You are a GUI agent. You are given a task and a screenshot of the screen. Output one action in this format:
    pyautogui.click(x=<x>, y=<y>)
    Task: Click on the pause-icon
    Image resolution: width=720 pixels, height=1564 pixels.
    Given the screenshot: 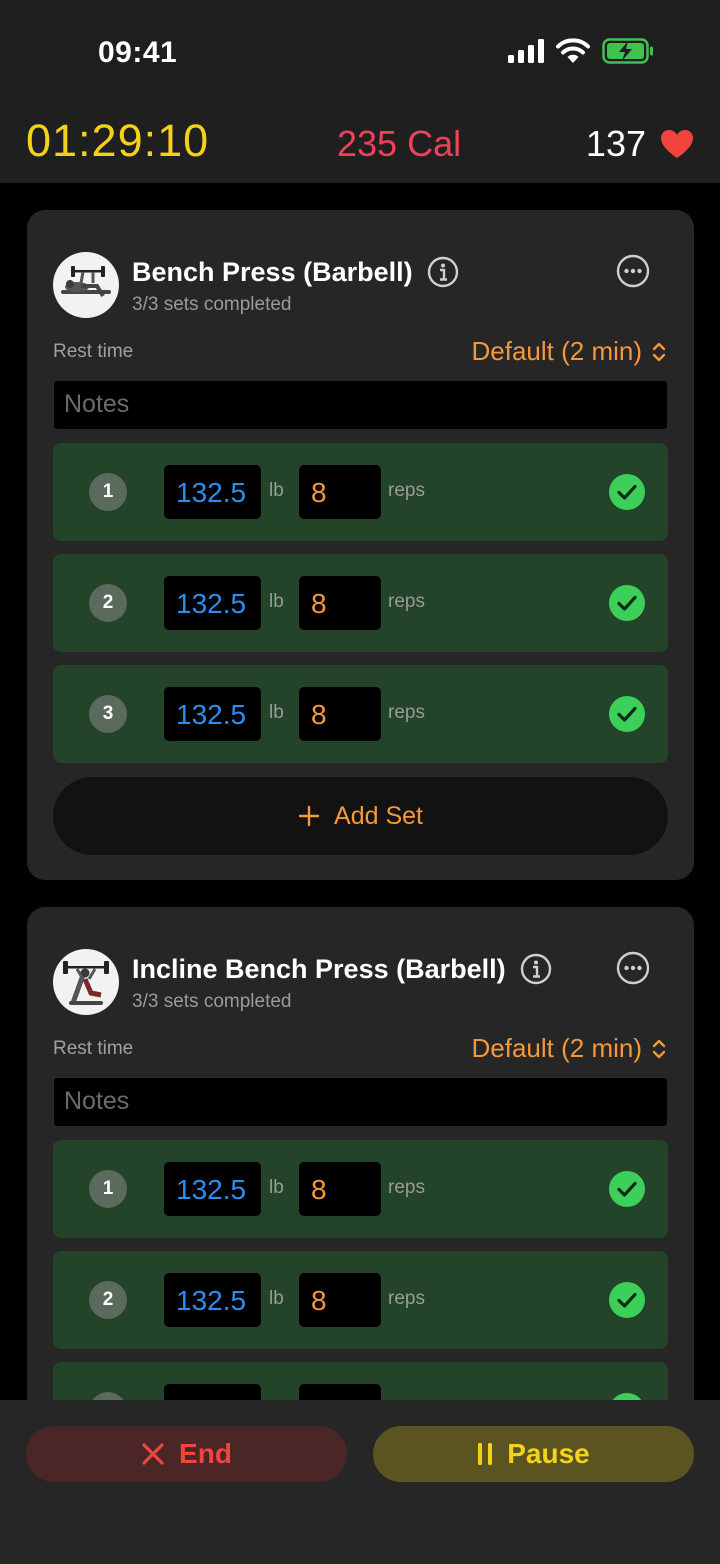 What is the action you would take?
    pyautogui.click(x=485, y=1454)
    